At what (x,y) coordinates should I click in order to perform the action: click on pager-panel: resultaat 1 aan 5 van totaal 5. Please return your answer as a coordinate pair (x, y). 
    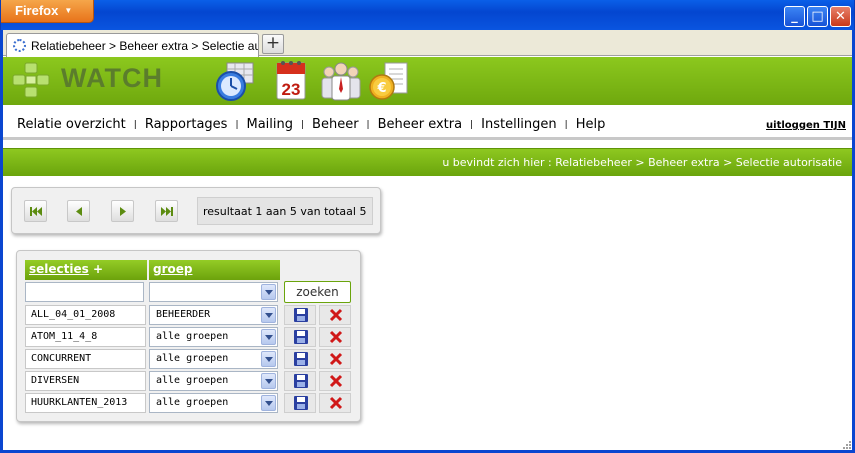
    Looking at the image, I should click on (196, 210).